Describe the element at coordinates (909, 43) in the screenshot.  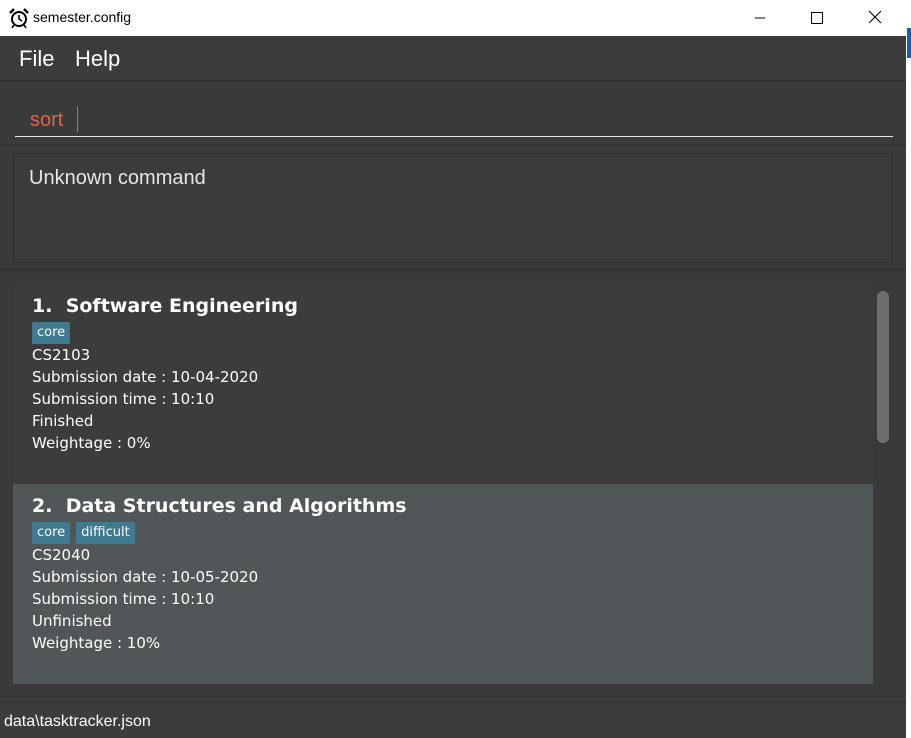
I see `edge-accent` at that location.